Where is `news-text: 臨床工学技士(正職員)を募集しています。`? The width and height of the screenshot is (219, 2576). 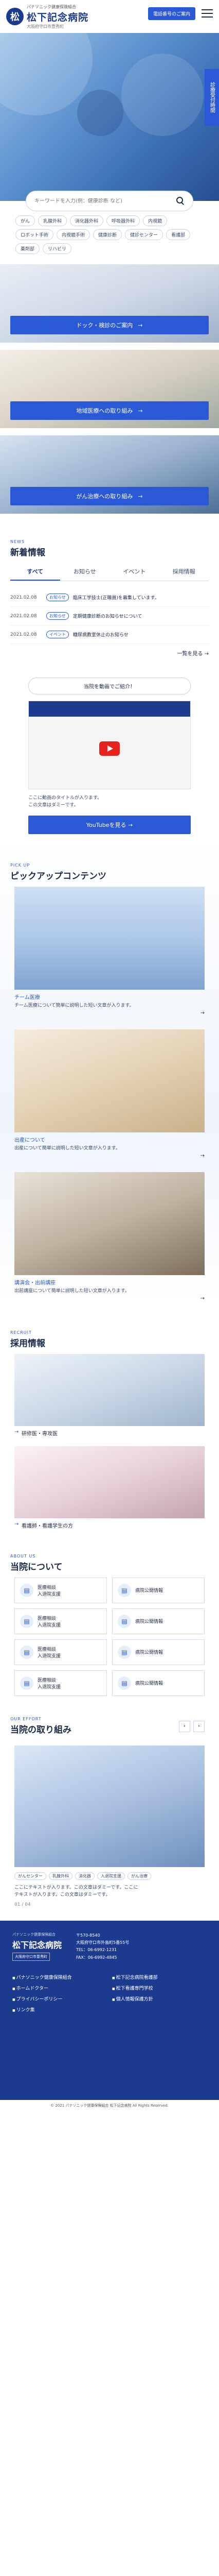
news-text: 臨床工学技士(正職員)を募集しています。 is located at coordinates (115, 598).